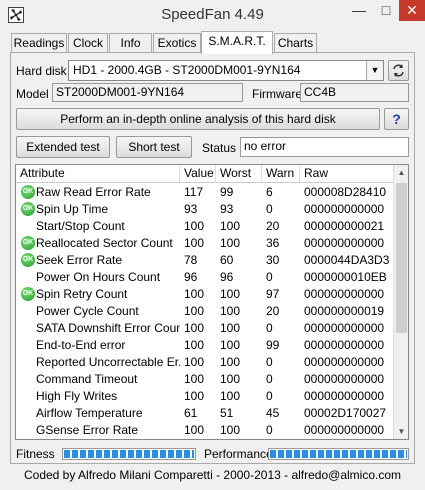 This screenshot has height=490, width=425. I want to click on scrollbar-thumb, so click(401, 258).